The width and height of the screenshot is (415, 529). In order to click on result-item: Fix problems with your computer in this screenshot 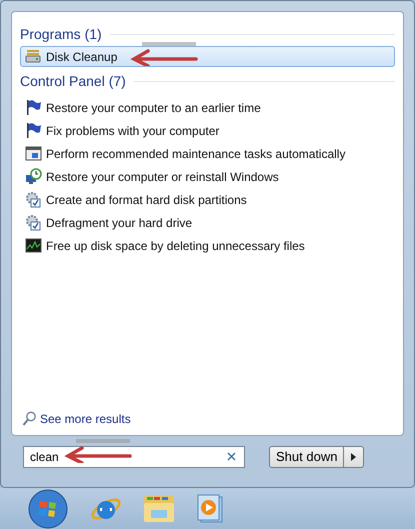, I will do `click(207, 130)`.